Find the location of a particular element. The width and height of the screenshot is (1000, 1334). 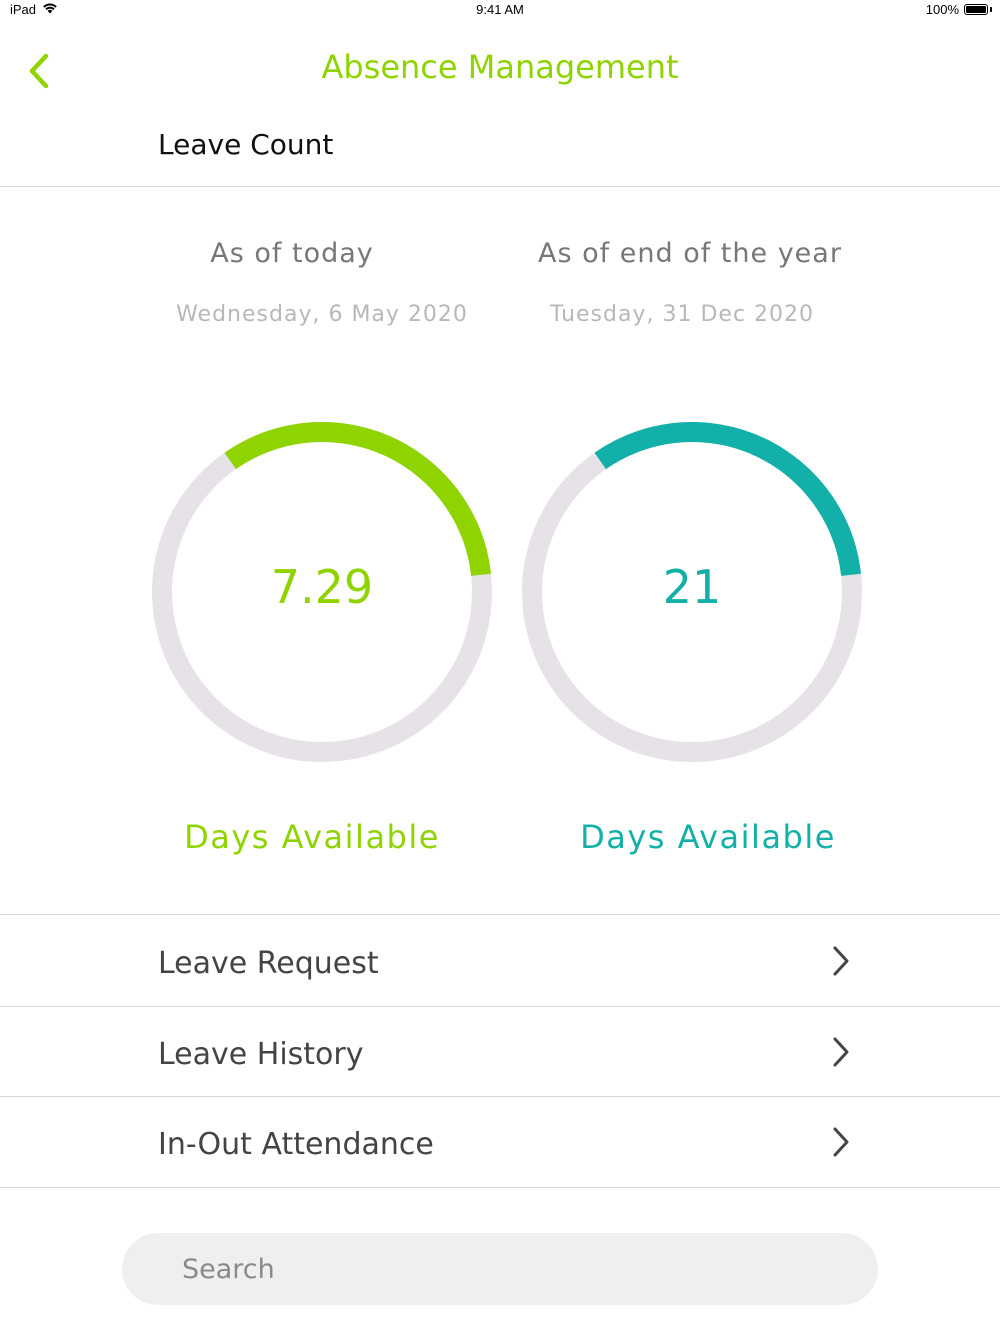

page-title: Absence Management is located at coordinates (500, 67).